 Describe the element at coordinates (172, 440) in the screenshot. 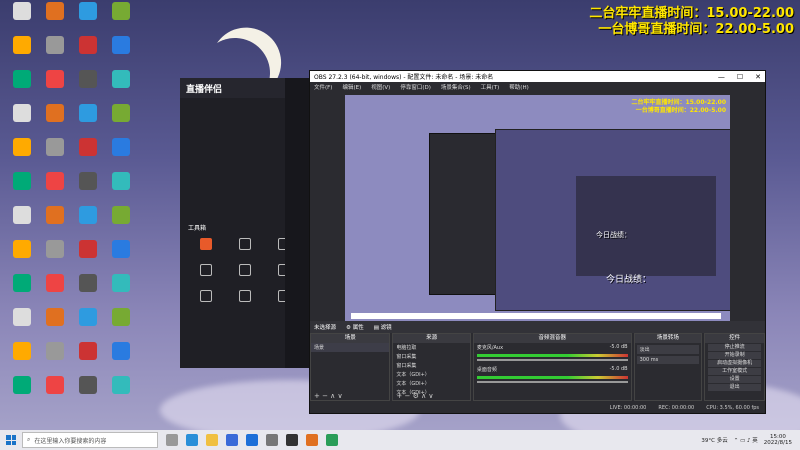

I see `task-view-icon` at that location.